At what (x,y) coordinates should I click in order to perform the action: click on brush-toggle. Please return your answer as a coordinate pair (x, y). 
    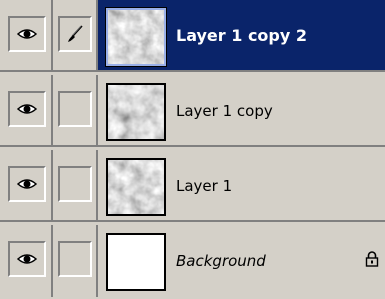
    Looking at the image, I should click on (75, 34).